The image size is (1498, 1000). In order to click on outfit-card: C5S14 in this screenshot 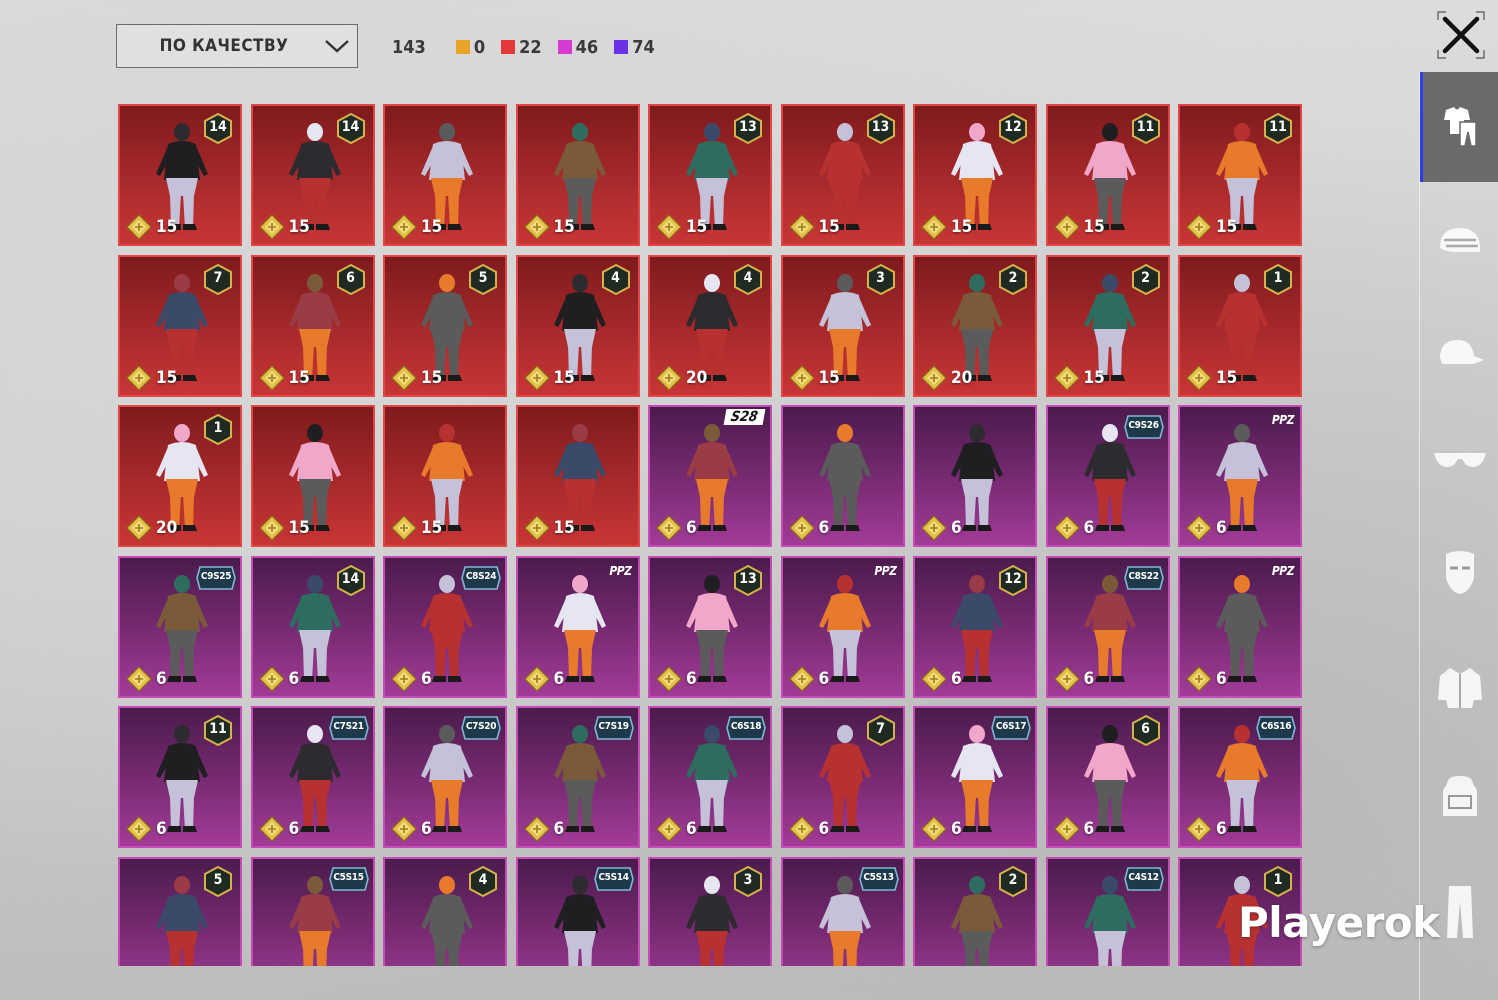, I will do `click(577, 911)`.